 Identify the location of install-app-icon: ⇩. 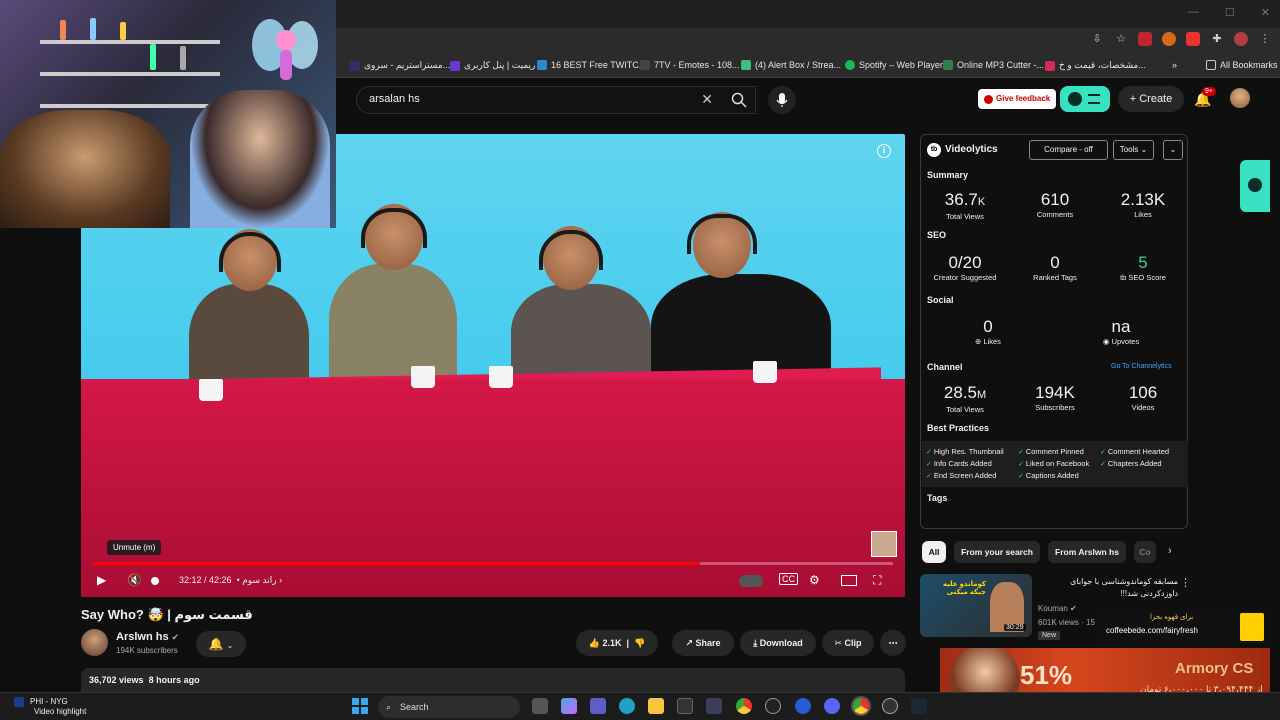
(1097, 39).